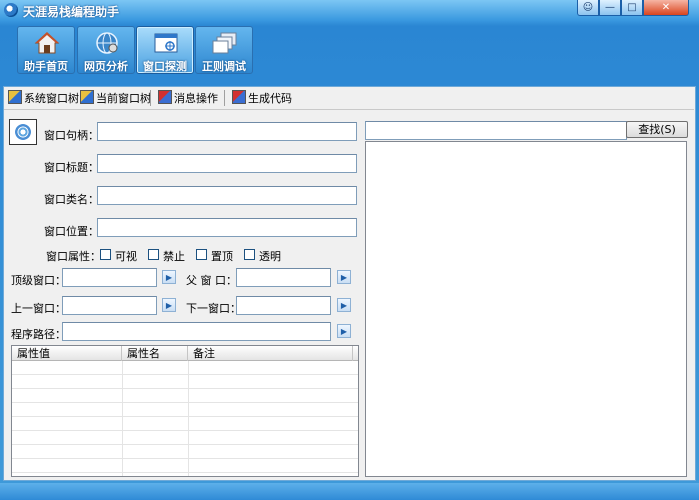  Describe the element at coordinates (71, 231) in the screenshot. I see `position-label: 窗口位置：` at that location.